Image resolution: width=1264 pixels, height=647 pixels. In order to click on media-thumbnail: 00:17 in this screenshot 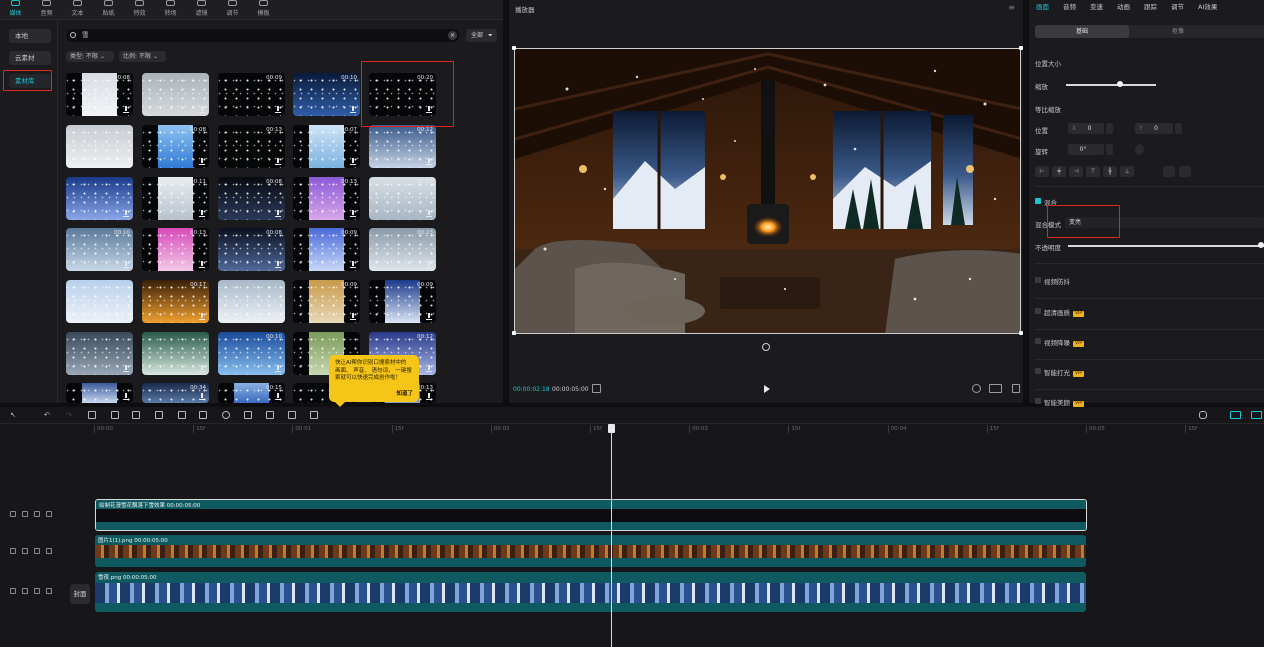, I will do `click(175, 301)`.